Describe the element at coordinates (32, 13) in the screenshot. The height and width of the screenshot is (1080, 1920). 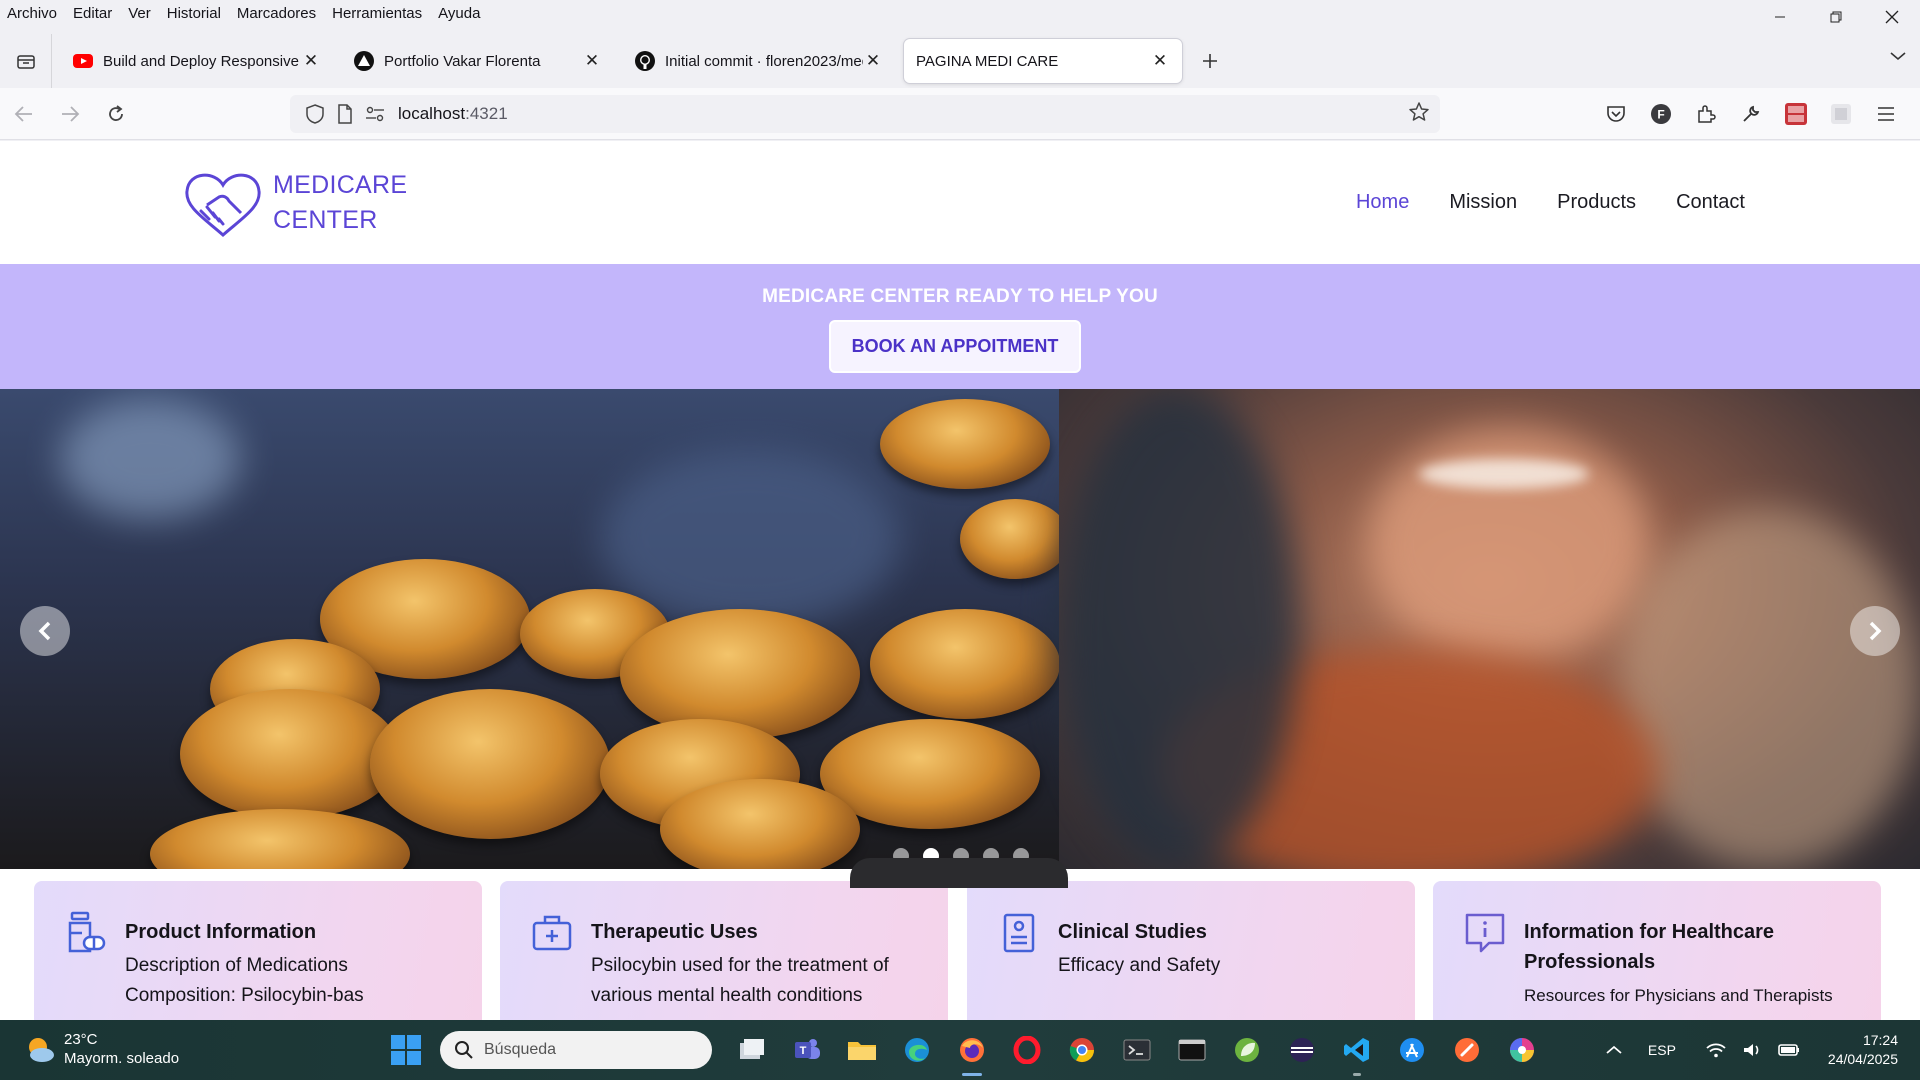
I see `menu-archivo: Archivo` at that location.